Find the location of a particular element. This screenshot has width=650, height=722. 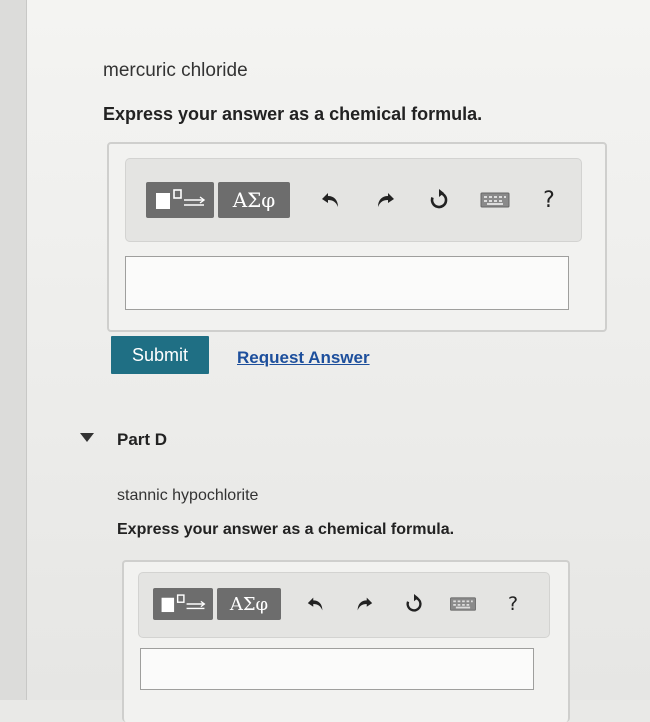

undo-button-d is located at coordinates (316, 604).